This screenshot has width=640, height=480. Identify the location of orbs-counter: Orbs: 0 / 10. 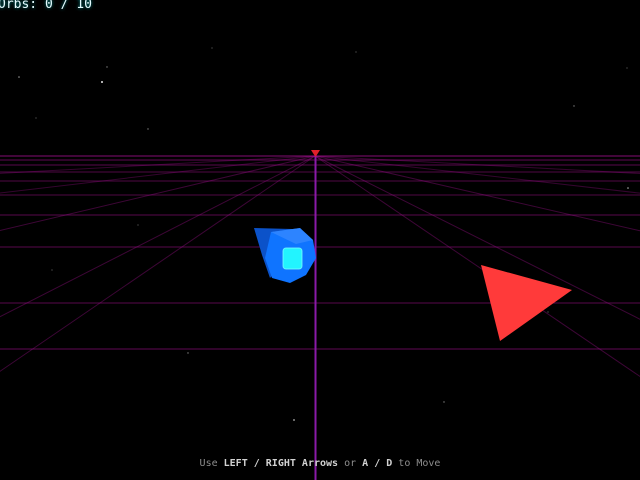
(46, 6).